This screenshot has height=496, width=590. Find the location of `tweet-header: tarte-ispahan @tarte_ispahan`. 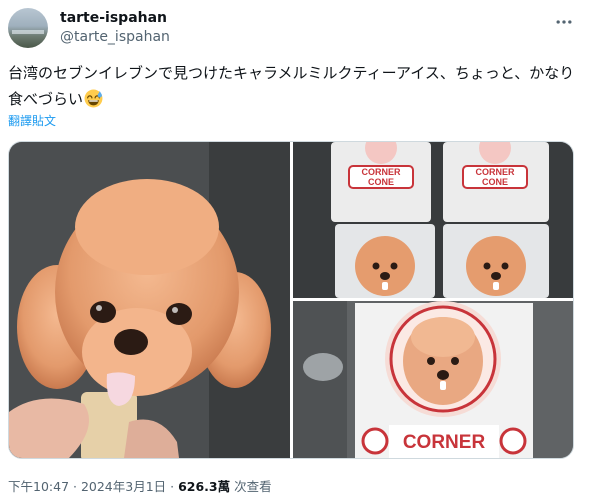

tweet-header: tarte-ispahan @tarte_ispahan is located at coordinates (295, 28).